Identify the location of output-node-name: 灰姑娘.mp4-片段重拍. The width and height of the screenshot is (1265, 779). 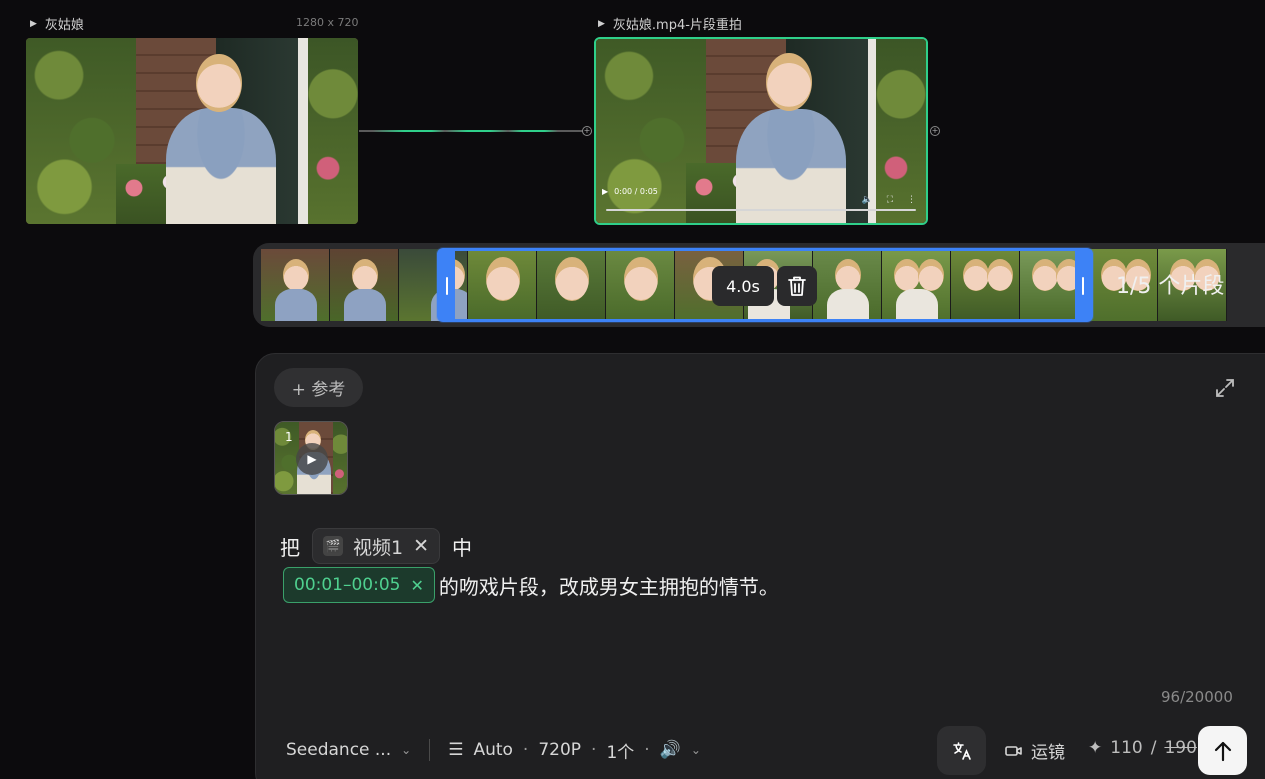
(677, 25).